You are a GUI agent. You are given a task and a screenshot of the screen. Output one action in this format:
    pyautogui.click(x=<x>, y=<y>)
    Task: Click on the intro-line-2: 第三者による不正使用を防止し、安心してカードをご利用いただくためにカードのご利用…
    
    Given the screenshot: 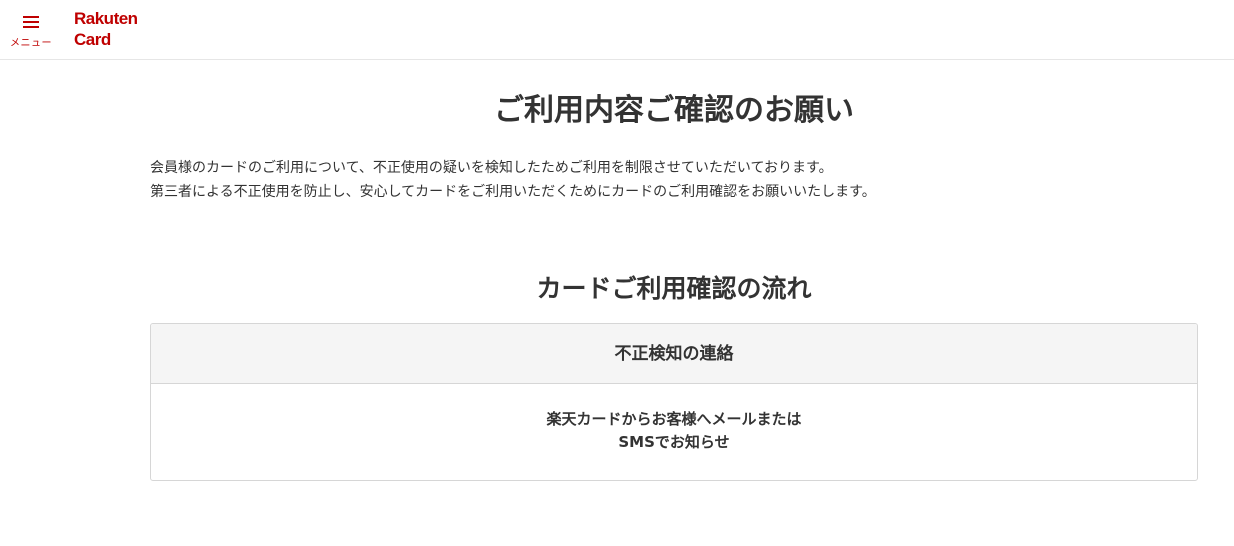 What is the action you would take?
    pyautogui.click(x=513, y=192)
    